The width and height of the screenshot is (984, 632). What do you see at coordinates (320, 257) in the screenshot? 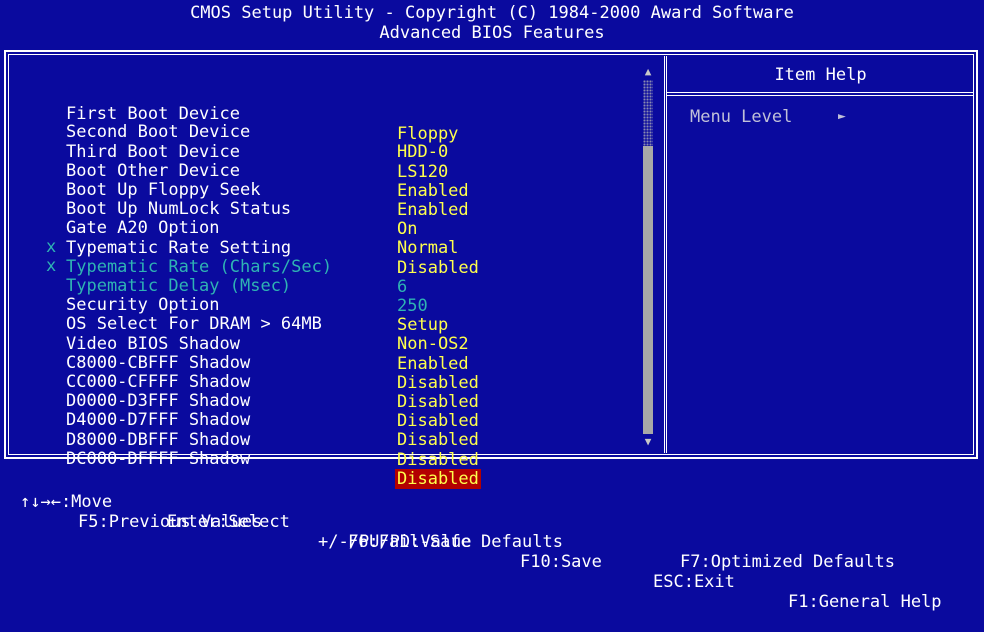
I see `setting-row-typematic-rate: x Typematic Rate (Chars/Sec) 6` at bounding box center [320, 257].